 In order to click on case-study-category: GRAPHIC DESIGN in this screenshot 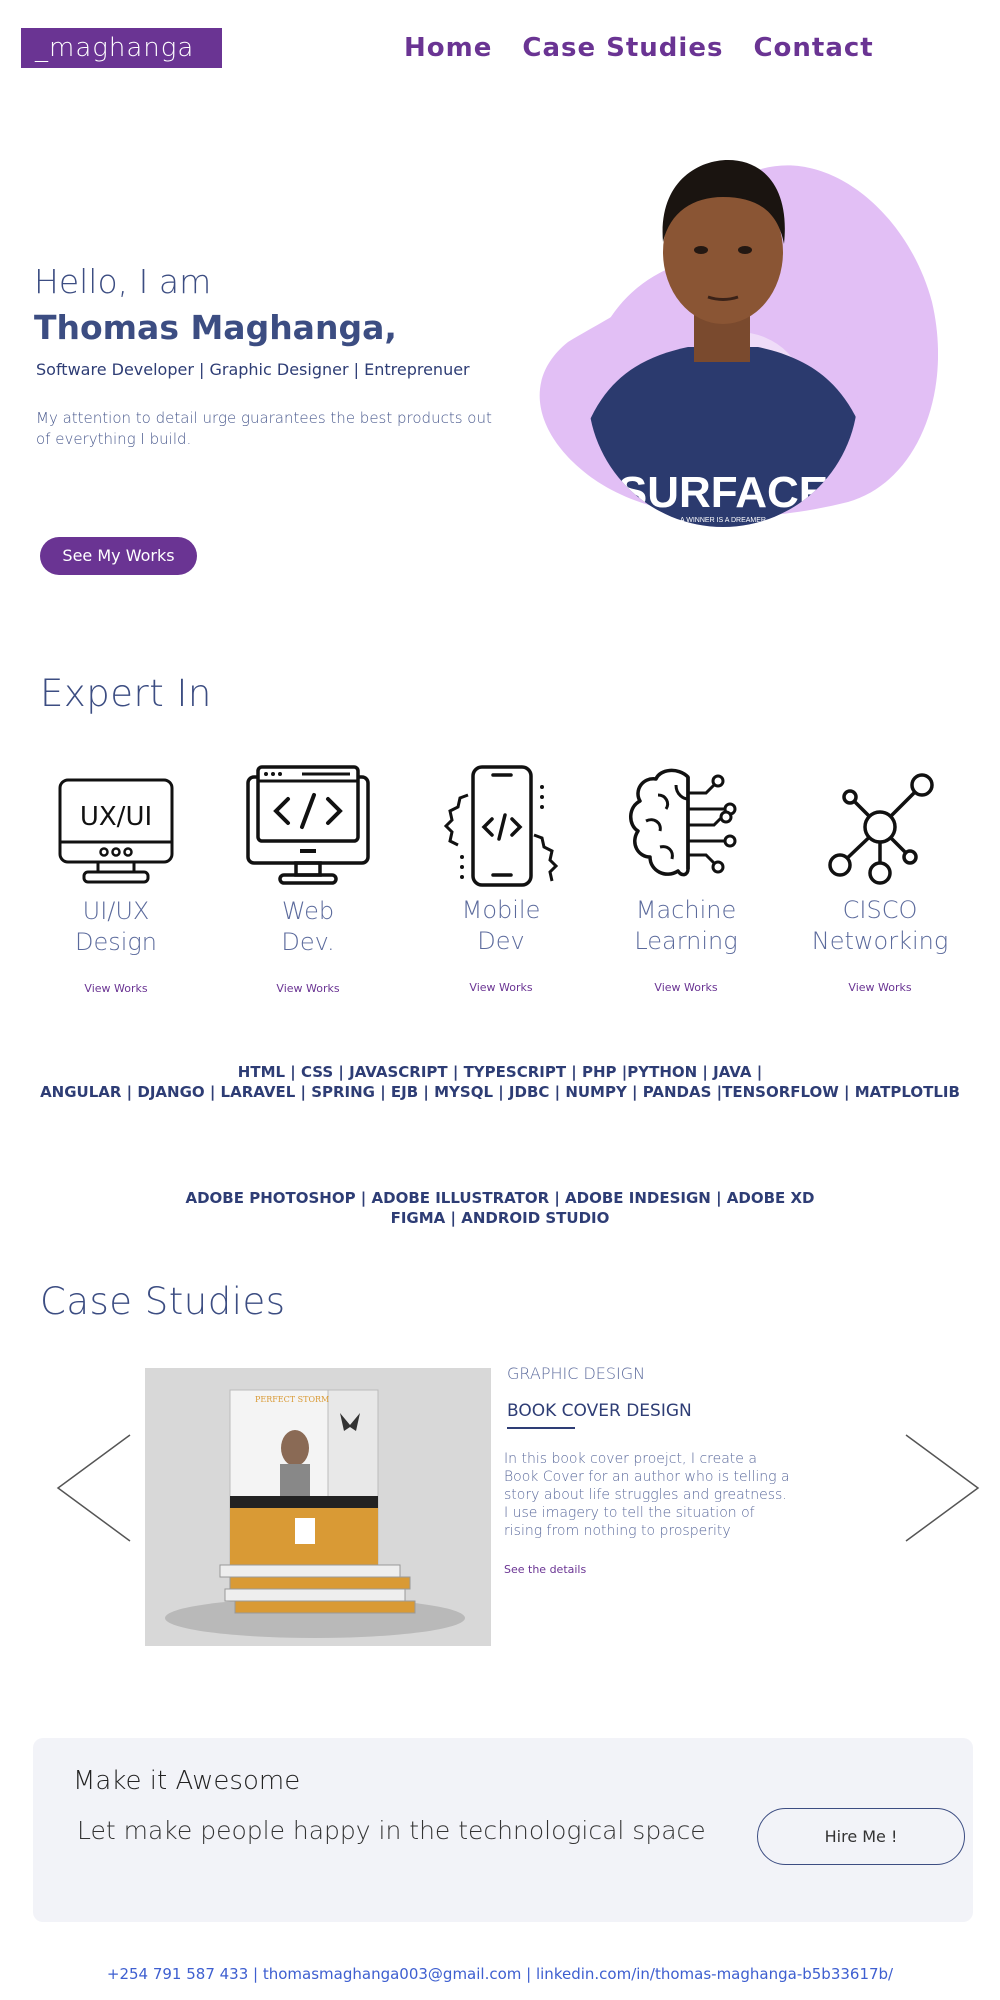, I will do `click(576, 1373)`.